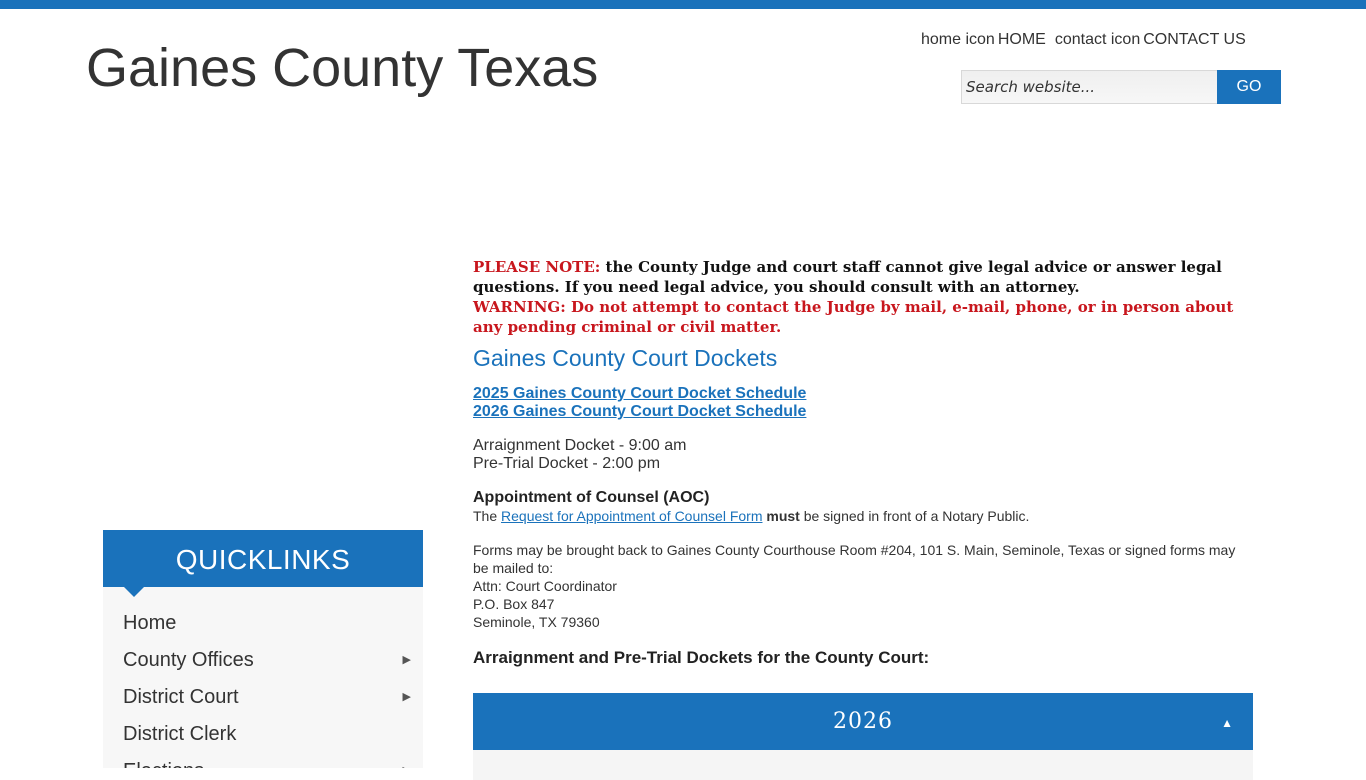  I want to click on quicklink-item: Elections ▶, so click(263, 760).